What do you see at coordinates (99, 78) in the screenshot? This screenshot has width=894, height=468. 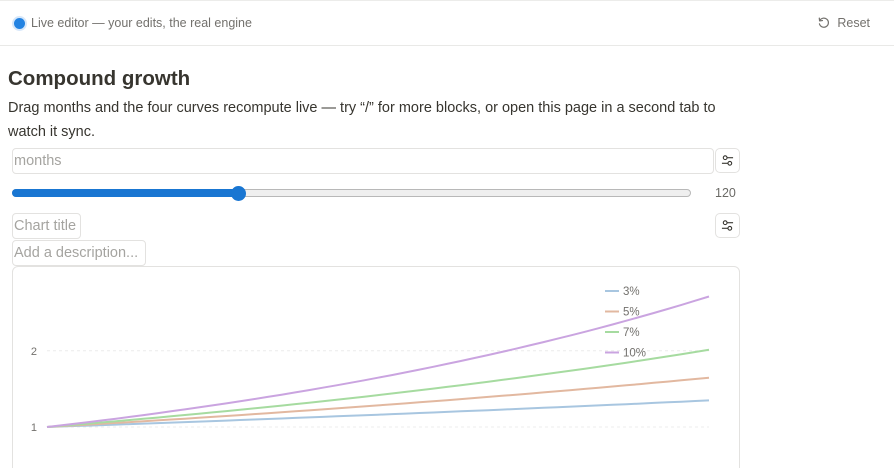 I see `page-title: Compound growth` at bounding box center [99, 78].